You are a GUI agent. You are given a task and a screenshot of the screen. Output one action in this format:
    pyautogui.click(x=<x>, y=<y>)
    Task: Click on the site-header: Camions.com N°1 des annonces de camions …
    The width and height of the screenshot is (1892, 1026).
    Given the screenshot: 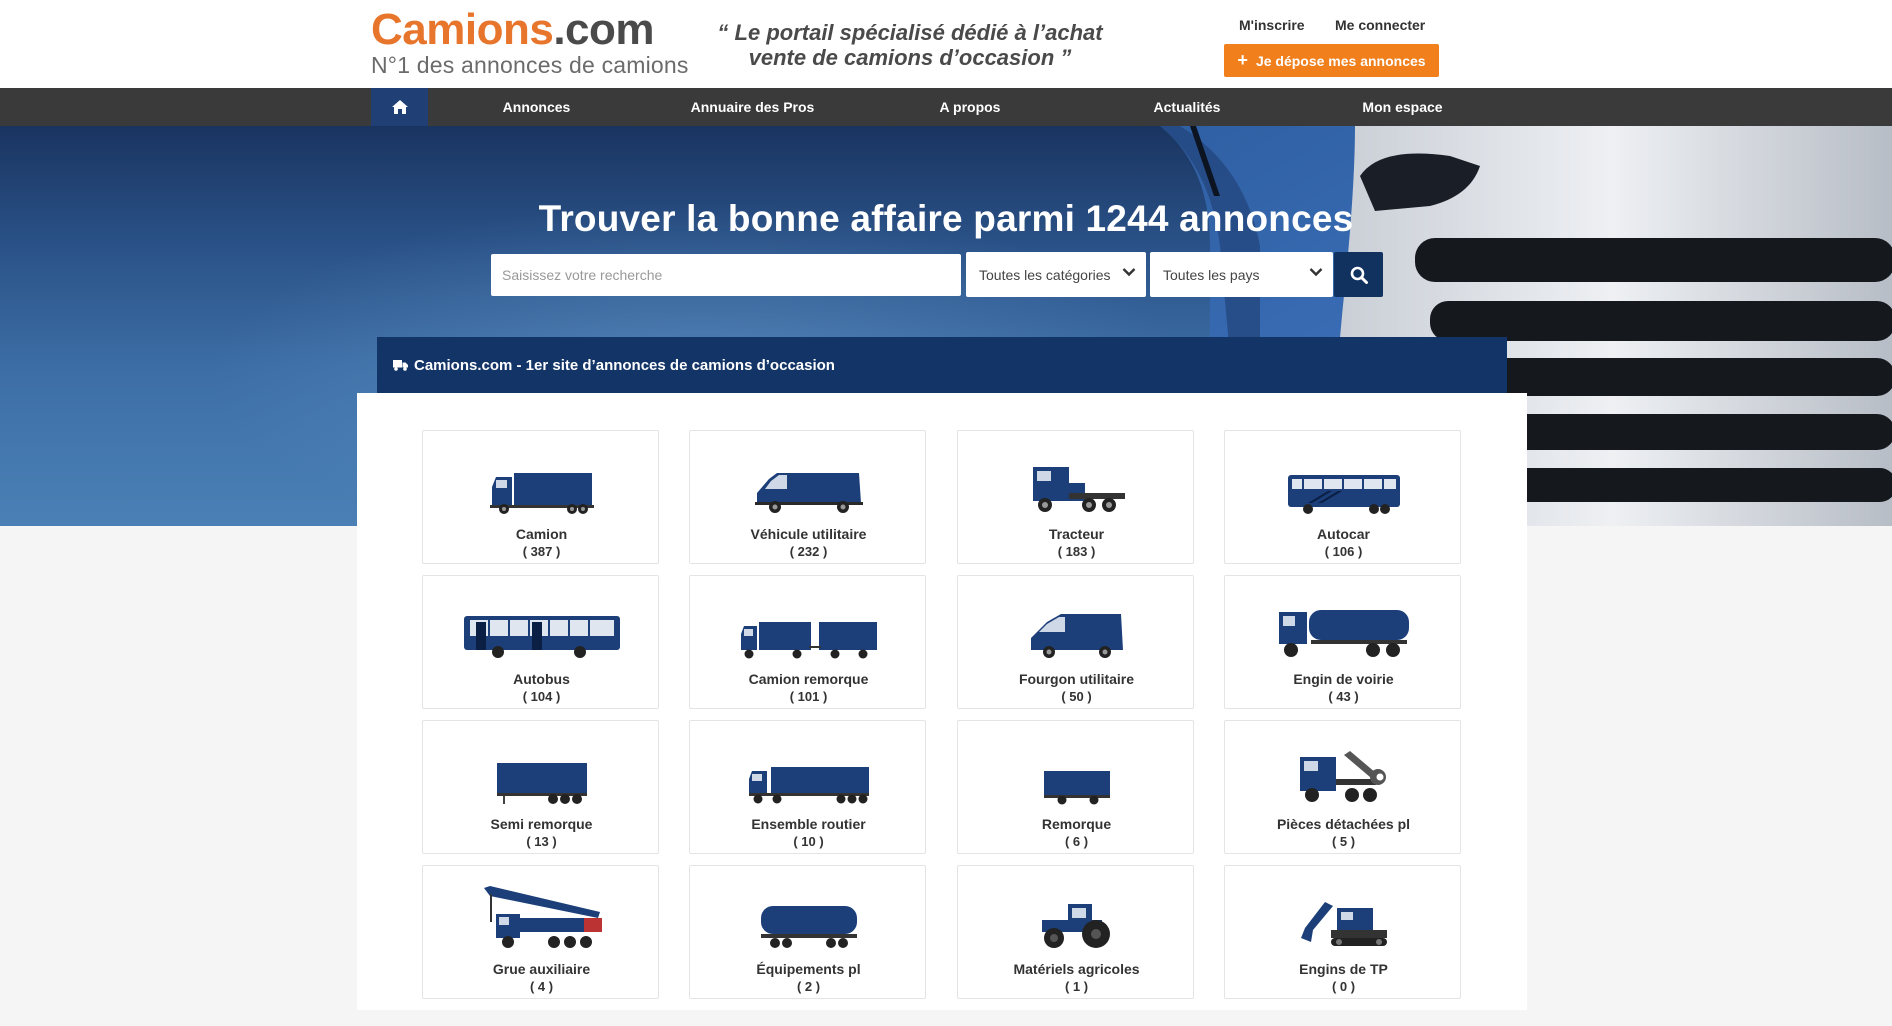 What is the action you would take?
    pyautogui.click(x=946, y=44)
    